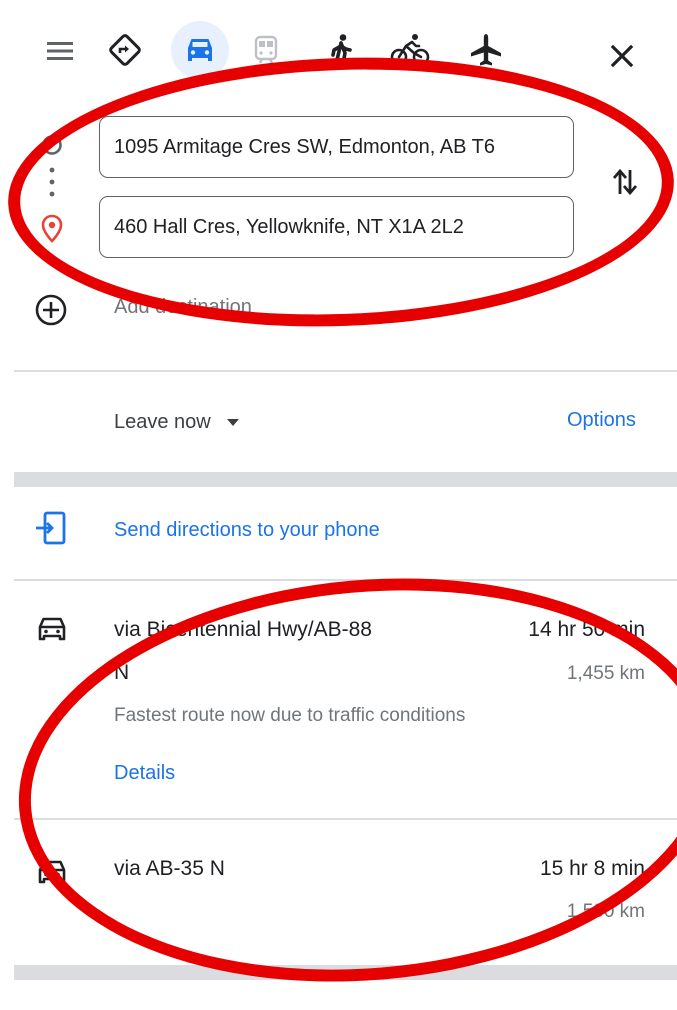 Image resolution: width=677 pixels, height=1010 pixels. I want to click on bicycle-icon, so click(410, 50).